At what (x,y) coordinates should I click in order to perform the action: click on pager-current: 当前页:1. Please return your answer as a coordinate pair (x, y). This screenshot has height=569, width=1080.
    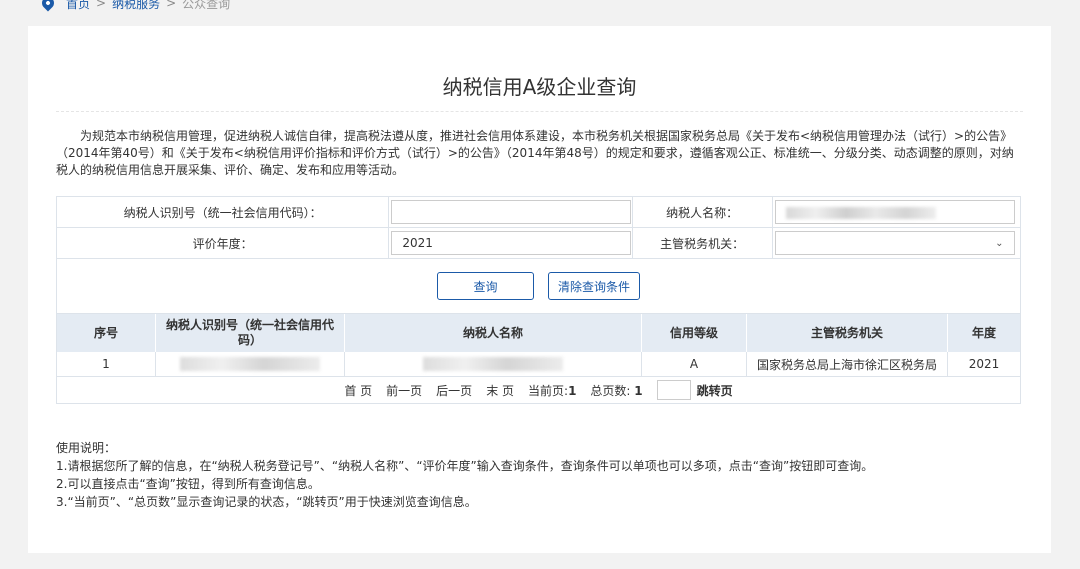
    Looking at the image, I should click on (552, 390).